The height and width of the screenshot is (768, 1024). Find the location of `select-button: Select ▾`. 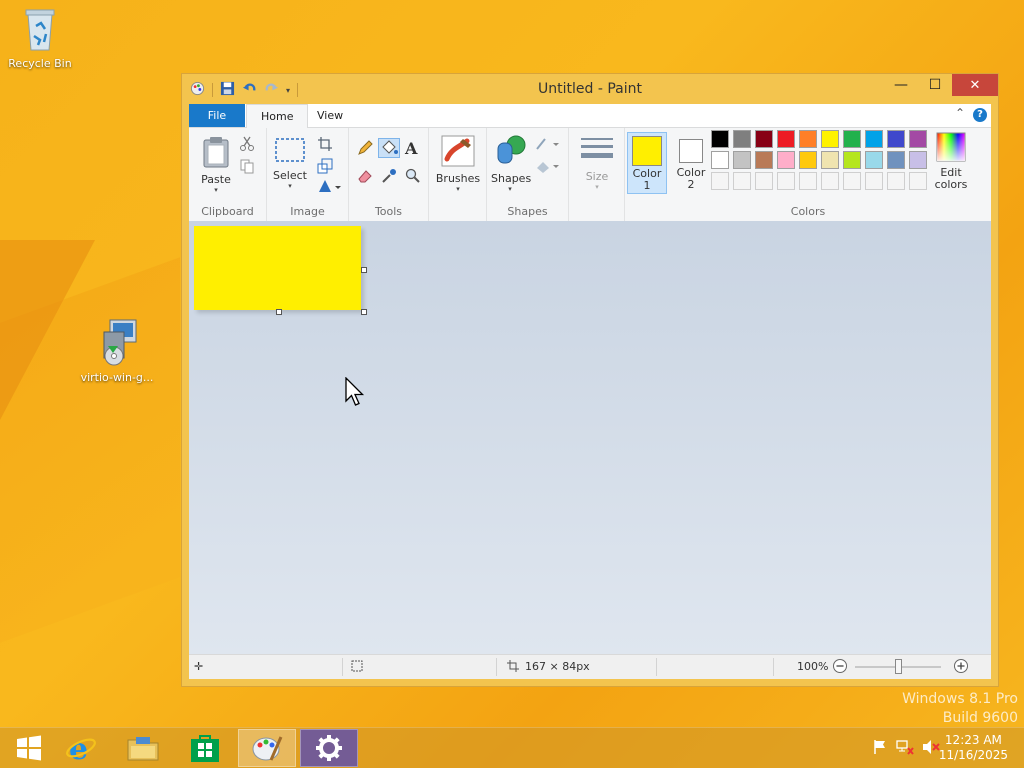

select-button: Select ▾ is located at coordinates (290, 163).